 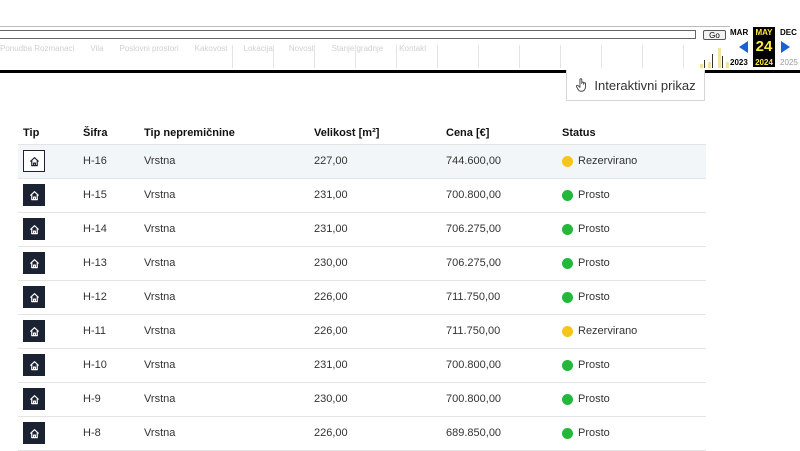 I want to click on unit-code: H-13, so click(x=95, y=263).